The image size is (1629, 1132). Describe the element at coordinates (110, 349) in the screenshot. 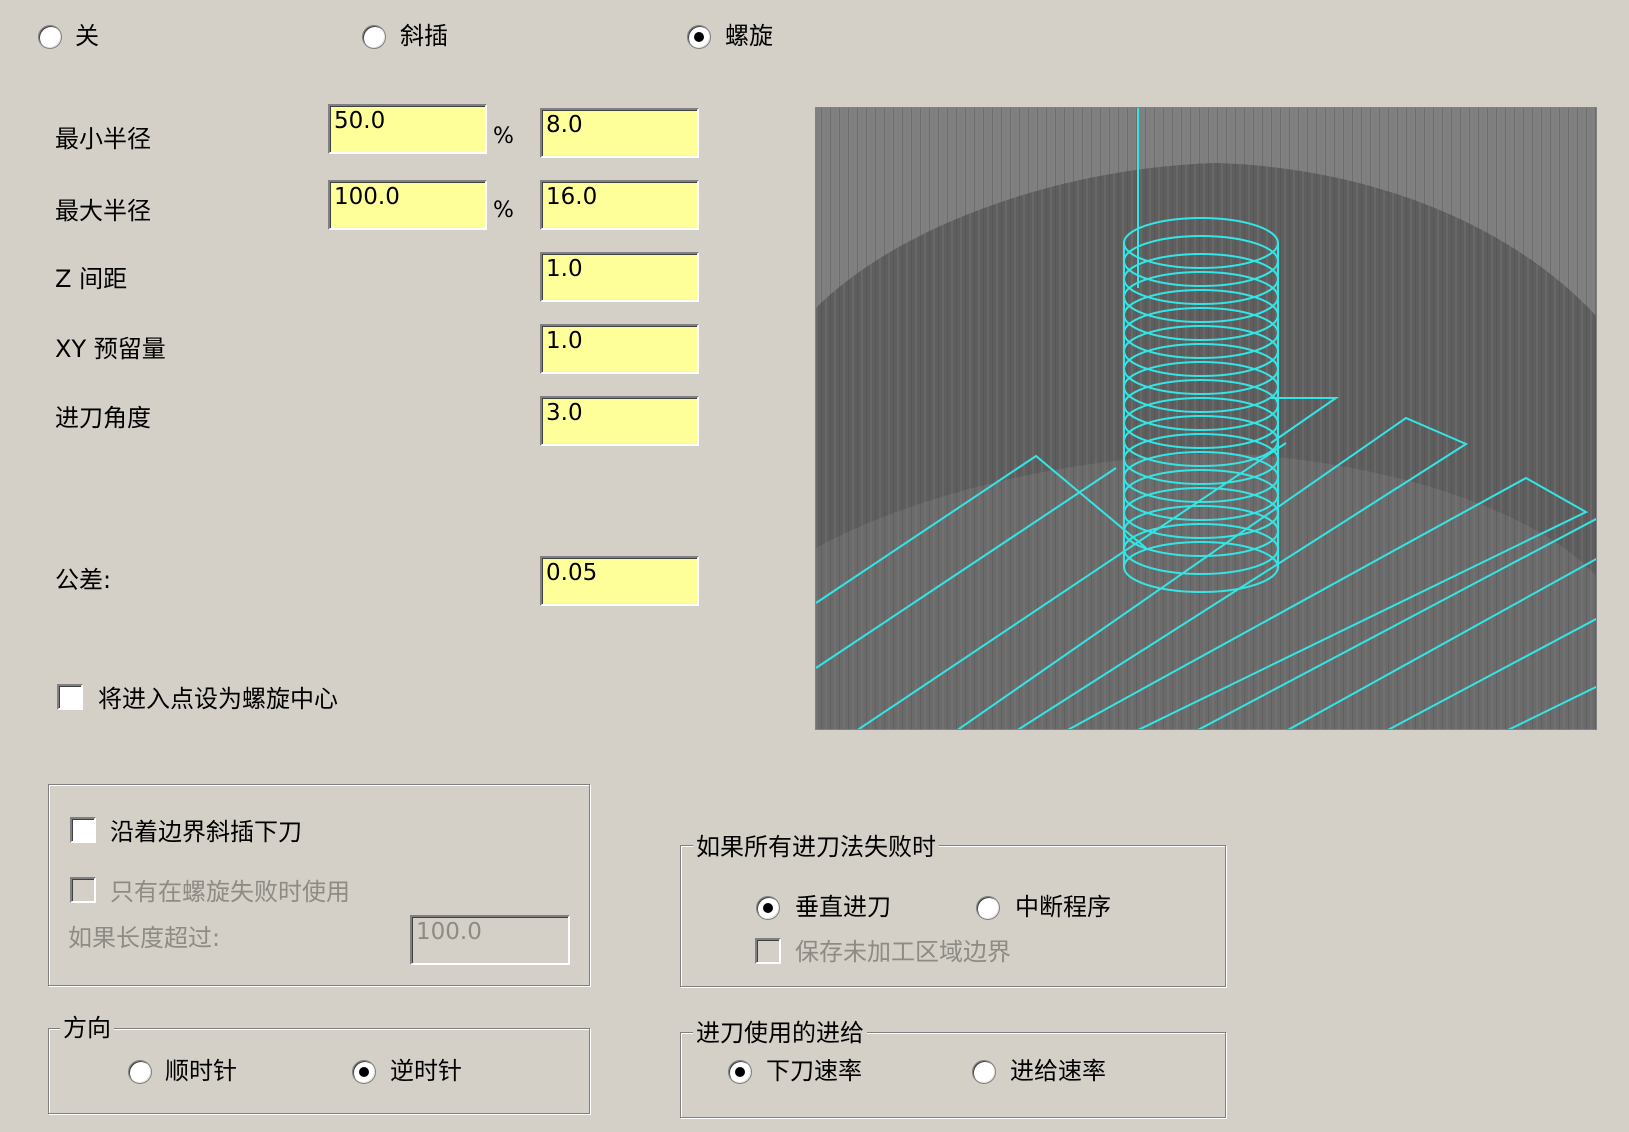

I see `xy-allowance-label: XY 预留量` at that location.